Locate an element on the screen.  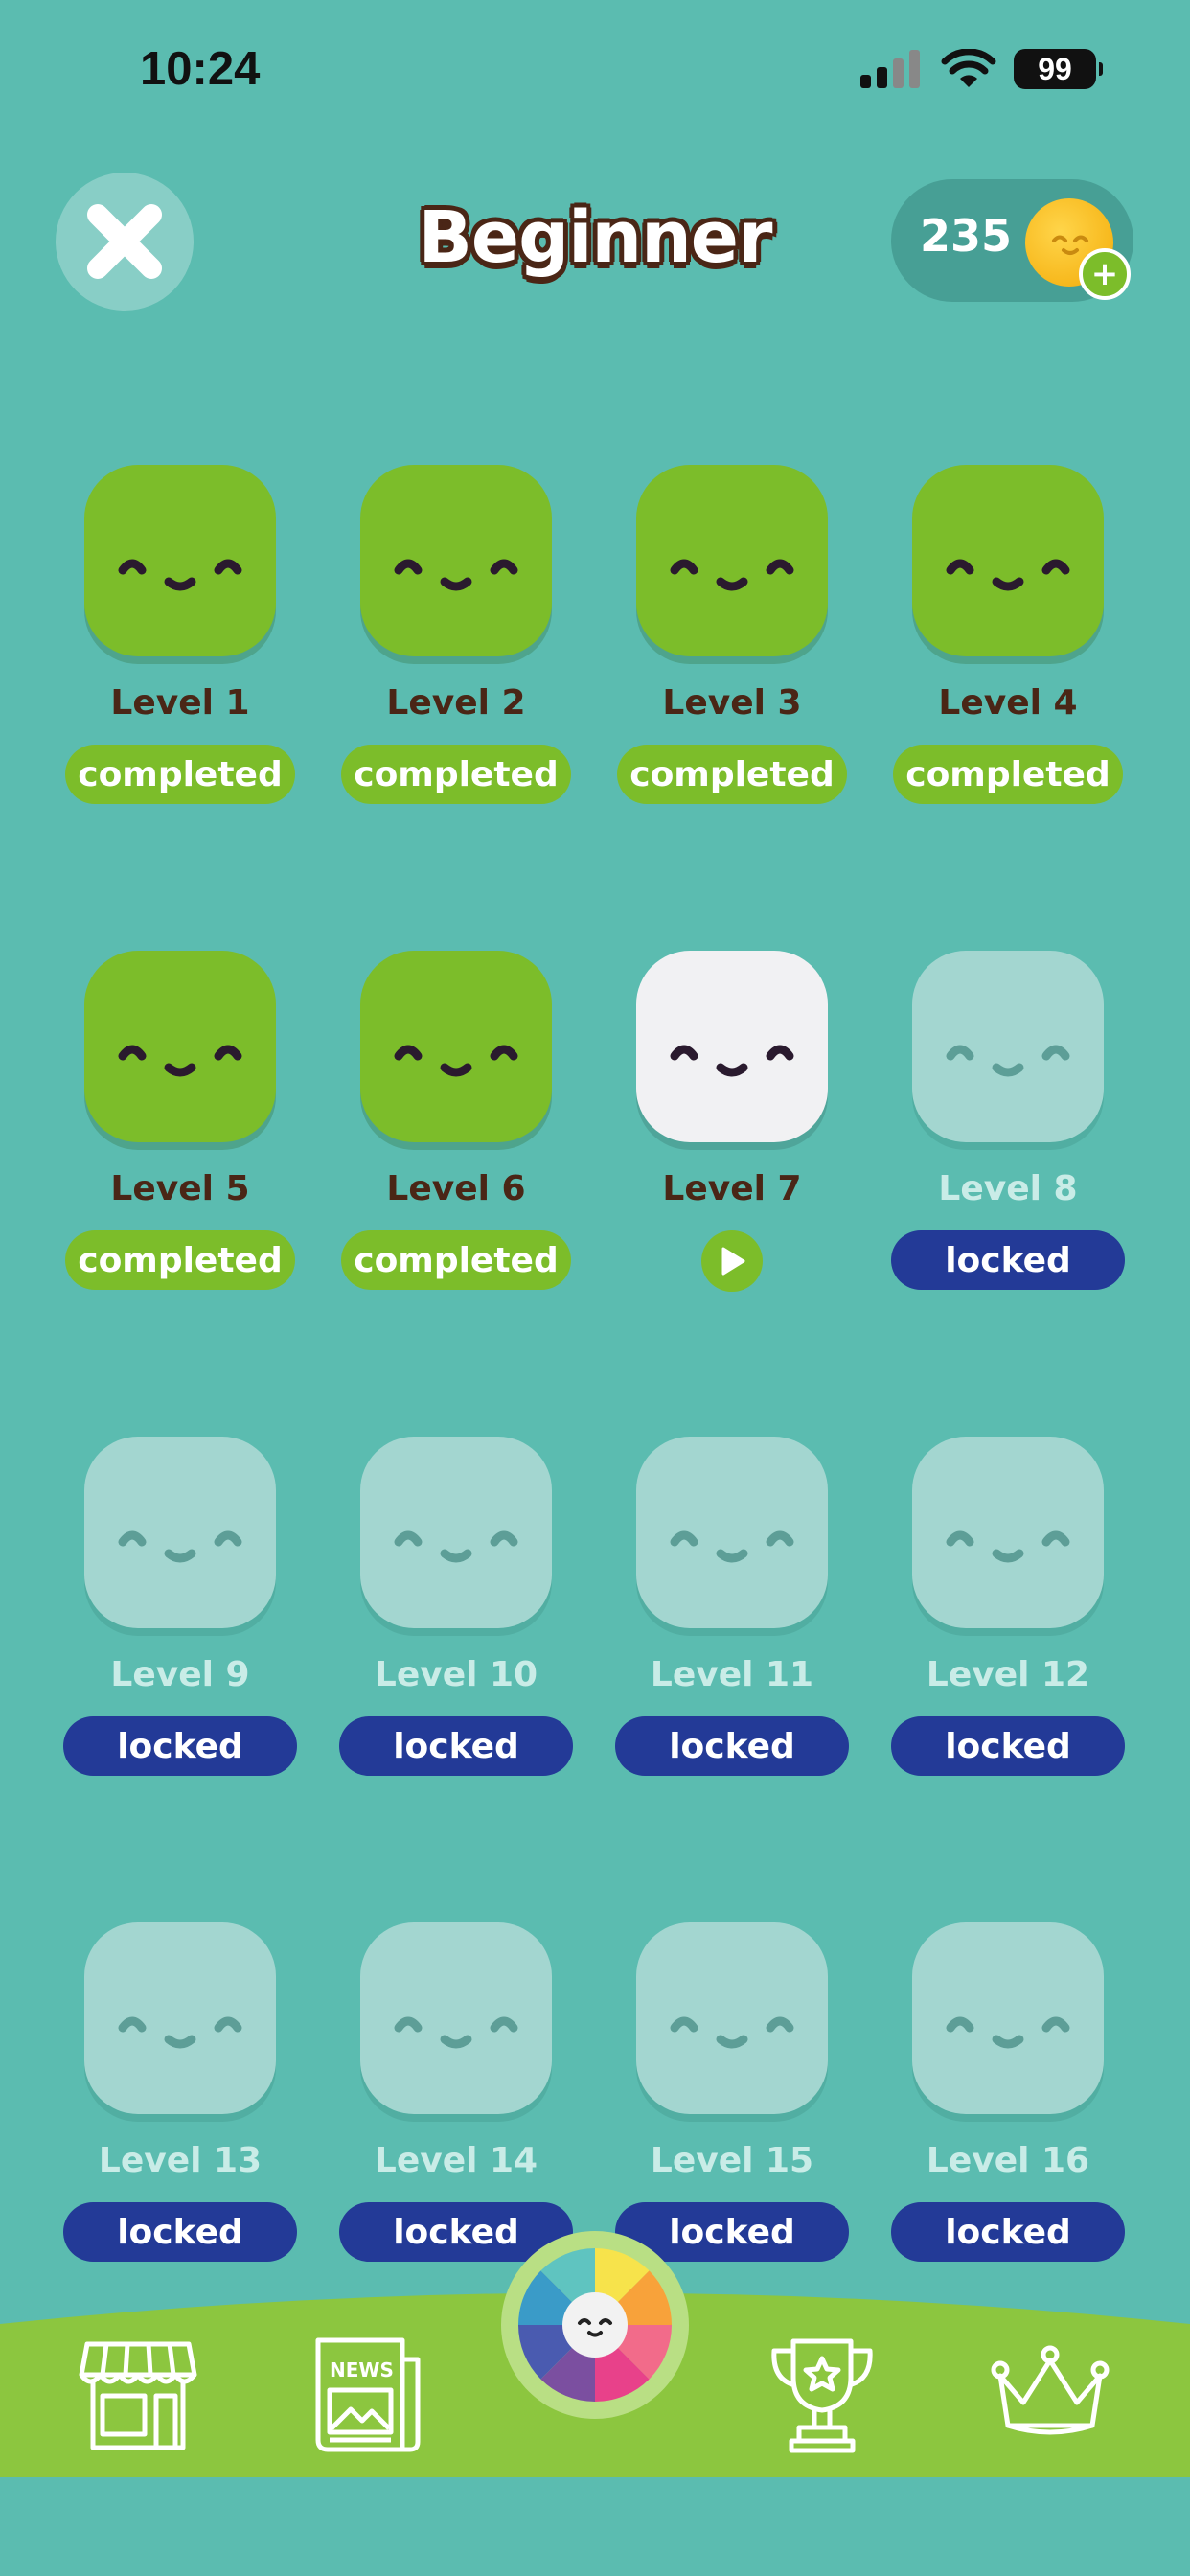
level-label: Level 4 is located at coordinates (1008, 703).